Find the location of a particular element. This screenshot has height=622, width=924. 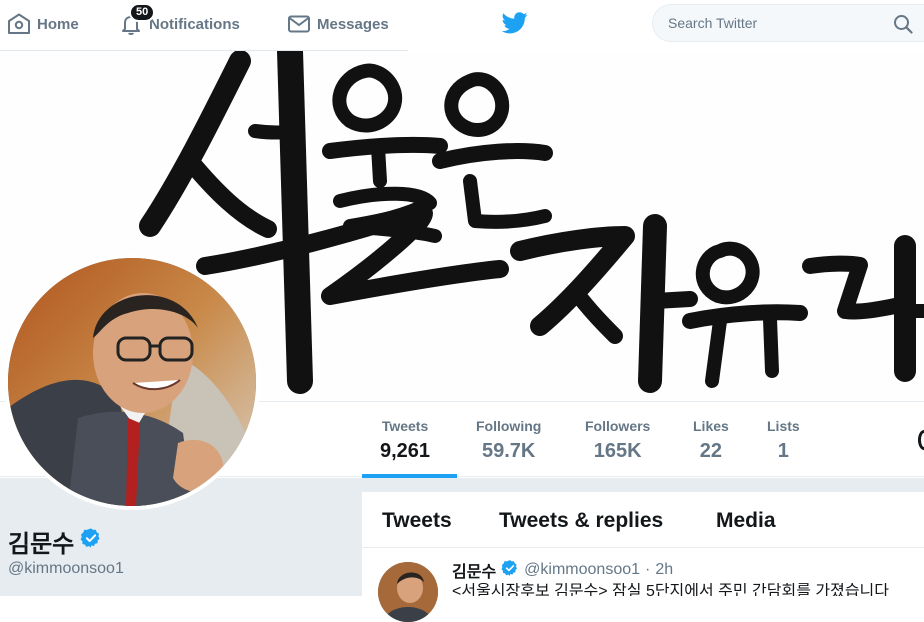

twitter-bird-icon is located at coordinates (514, 25).